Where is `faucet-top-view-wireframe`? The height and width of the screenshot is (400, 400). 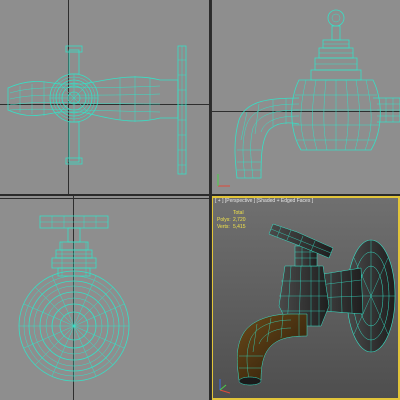 faucet-top-view-wireframe is located at coordinates (97, 110).